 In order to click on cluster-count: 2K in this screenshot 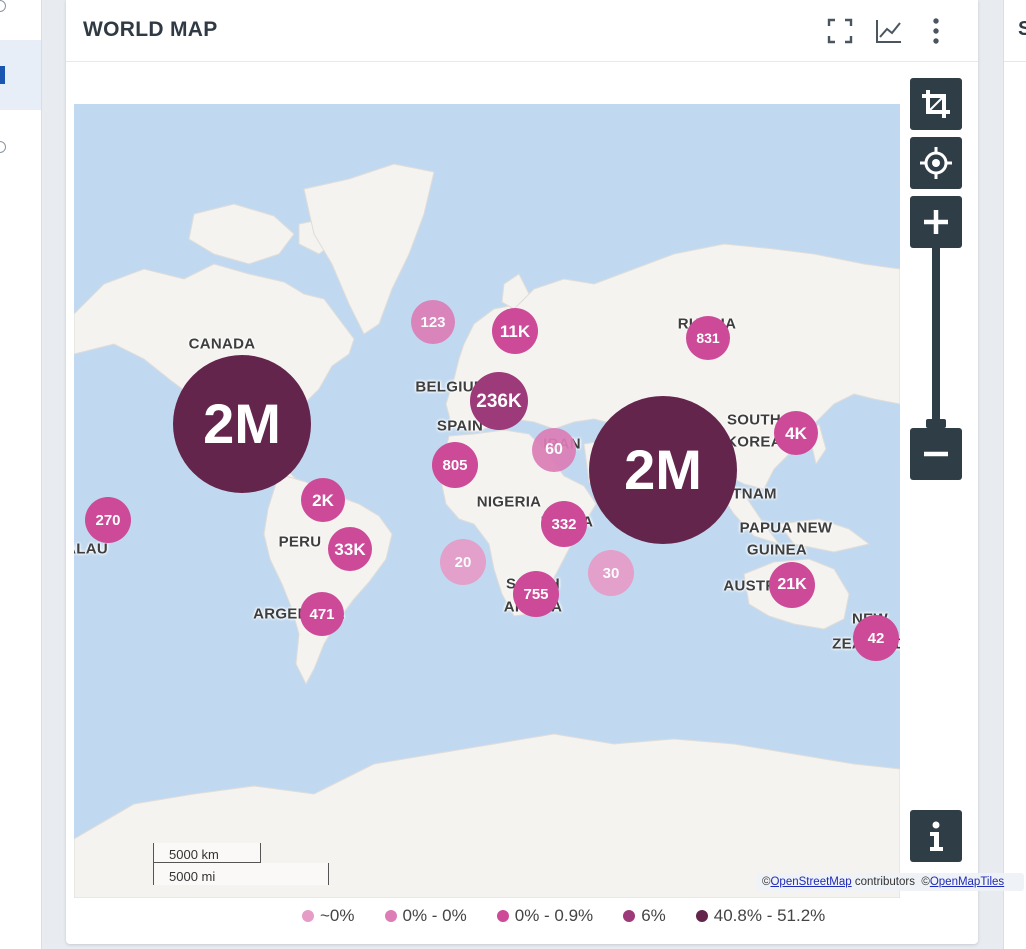, I will do `click(323, 500)`.